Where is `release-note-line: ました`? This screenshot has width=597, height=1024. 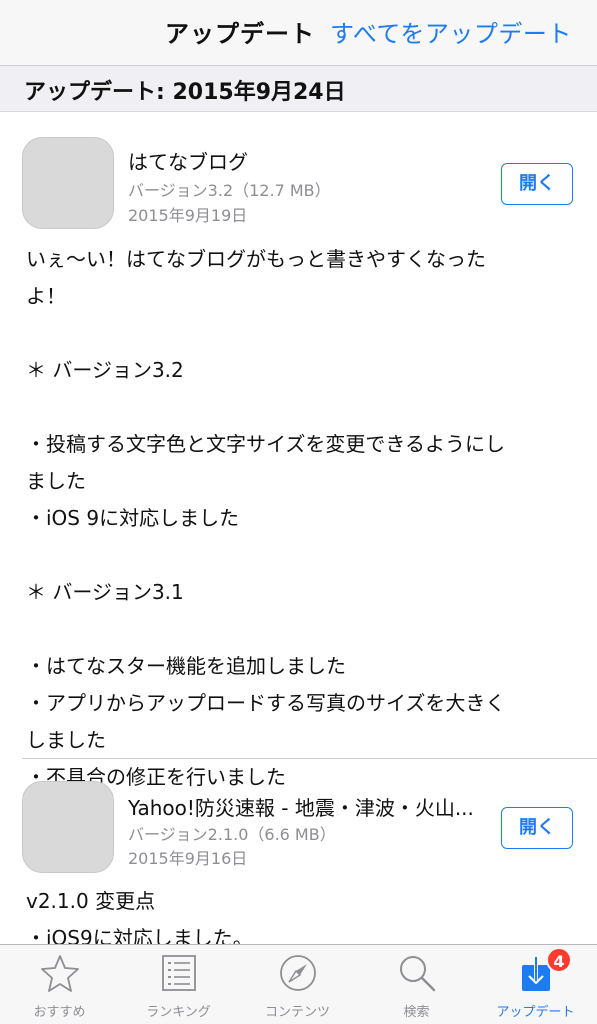
release-note-line: ました is located at coordinates (56, 481).